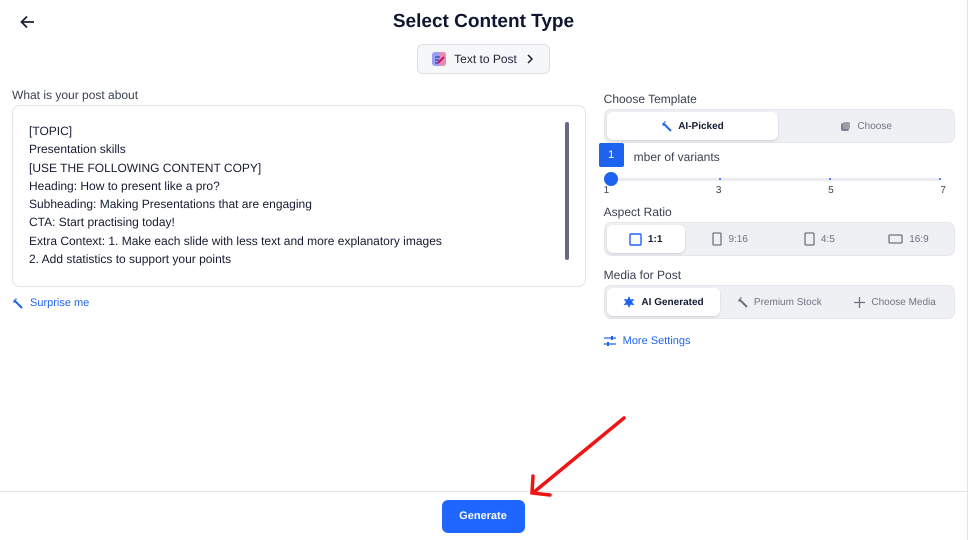 The height and width of the screenshot is (540, 977). Describe the element at coordinates (896, 239) in the screenshot. I see `wide-rectangle-icon` at that location.